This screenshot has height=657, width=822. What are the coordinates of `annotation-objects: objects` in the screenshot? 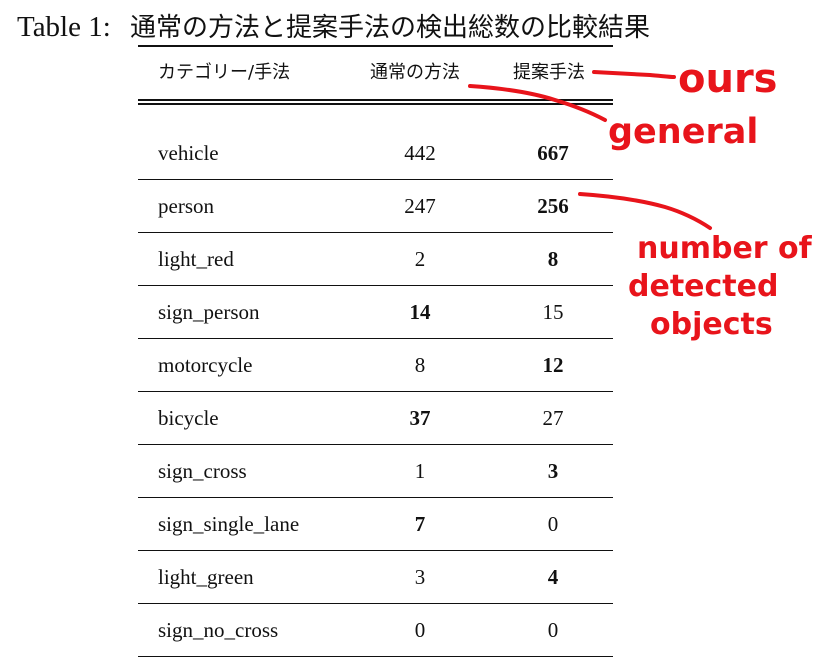 It's located at (711, 324).